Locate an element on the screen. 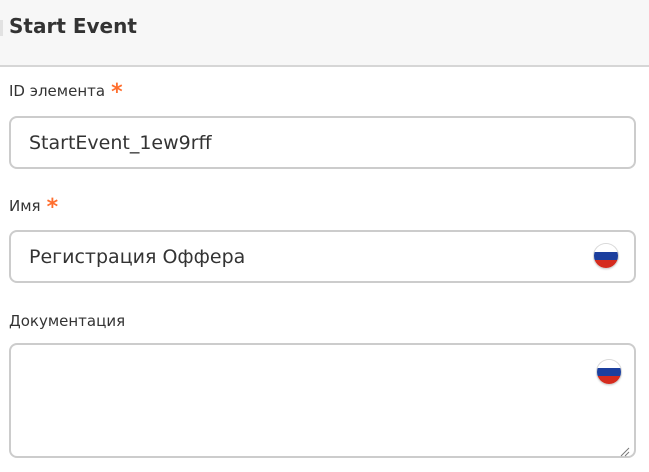 This screenshot has width=649, height=472. element-id-label-group: ID элемента * is located at coordinates (66, 92).